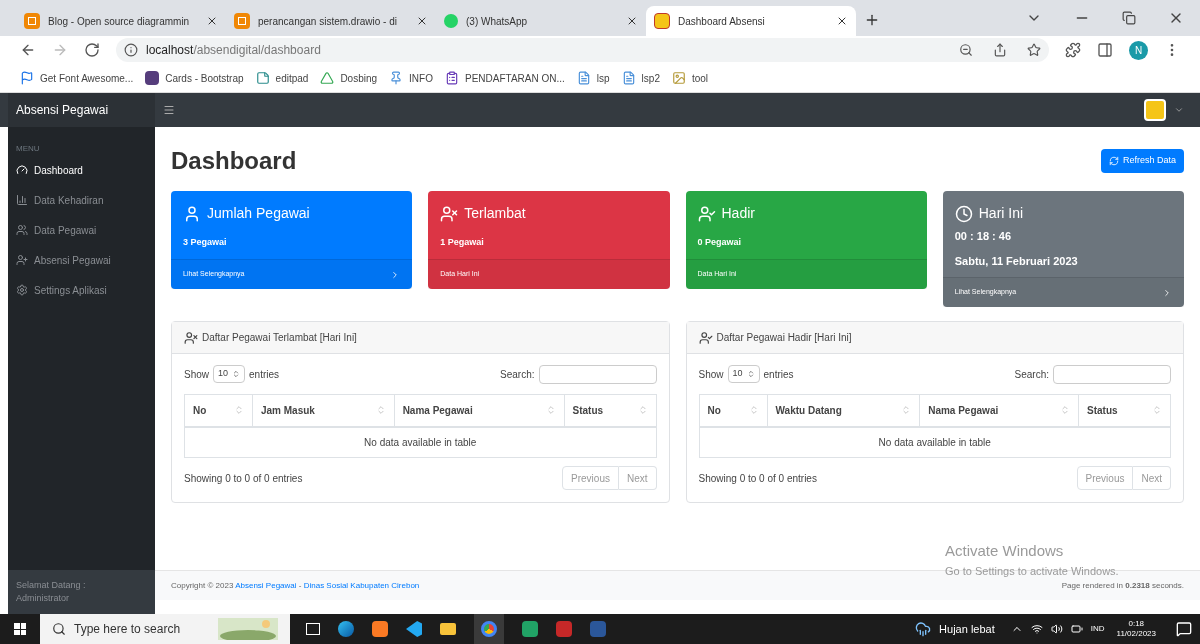  Describe the element at coordinates (165, 629) in the screenshot. I see `taskbar-search-field: Type here to search` at that location.